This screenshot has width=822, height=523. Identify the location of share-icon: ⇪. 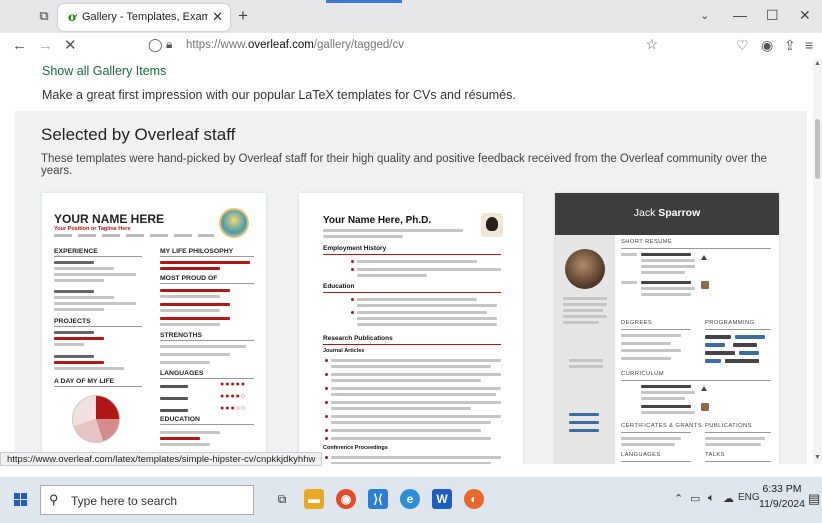
(790, 45).